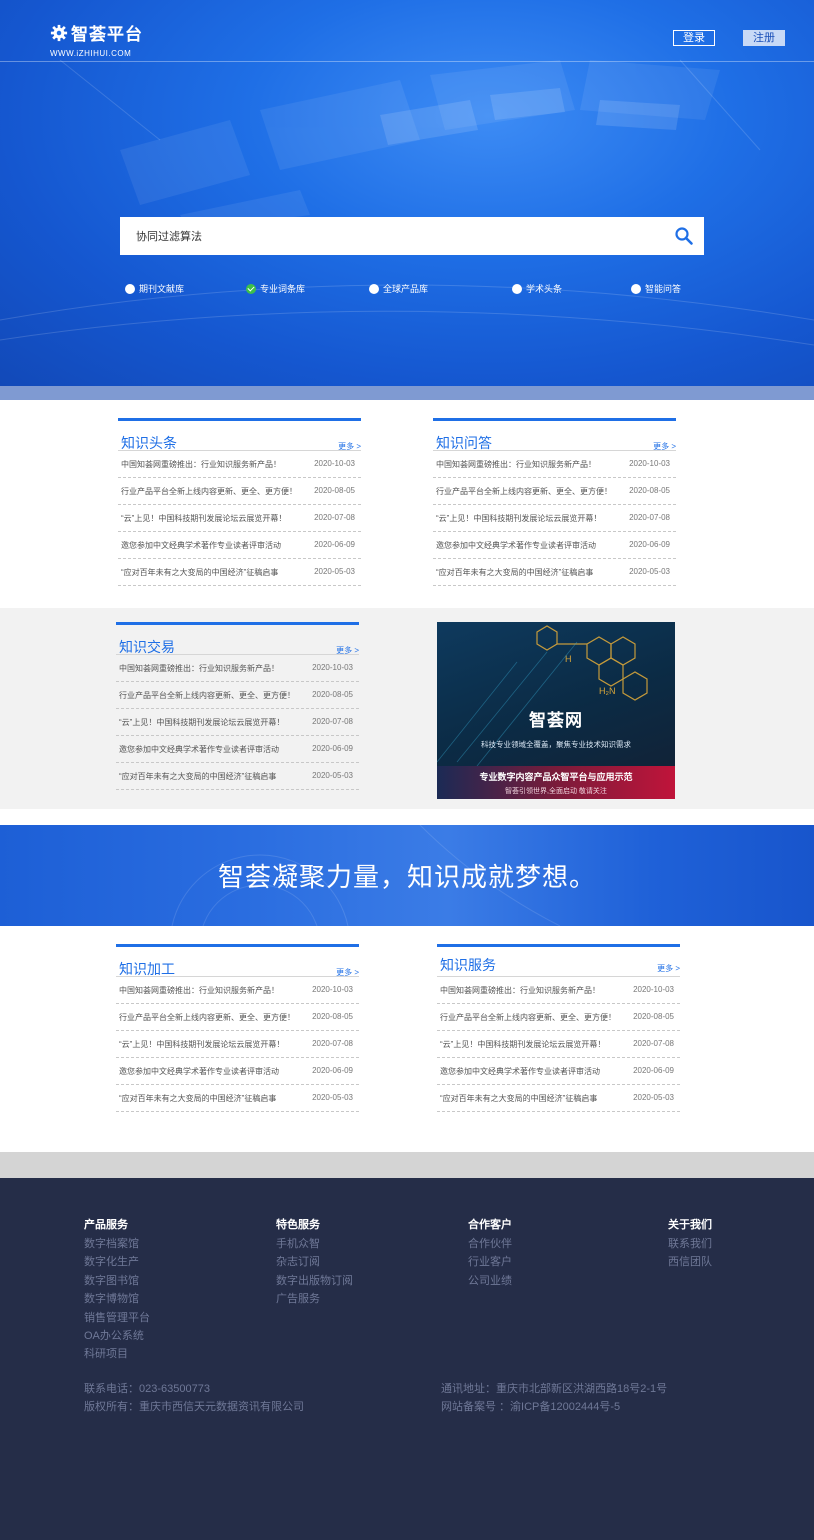 The height and width of the screenshot is (1540, 814). What do you see at coordinates (468, 965) in the screenshot?
I see `section-title: 知识服务` at bounding box center [468, 965].